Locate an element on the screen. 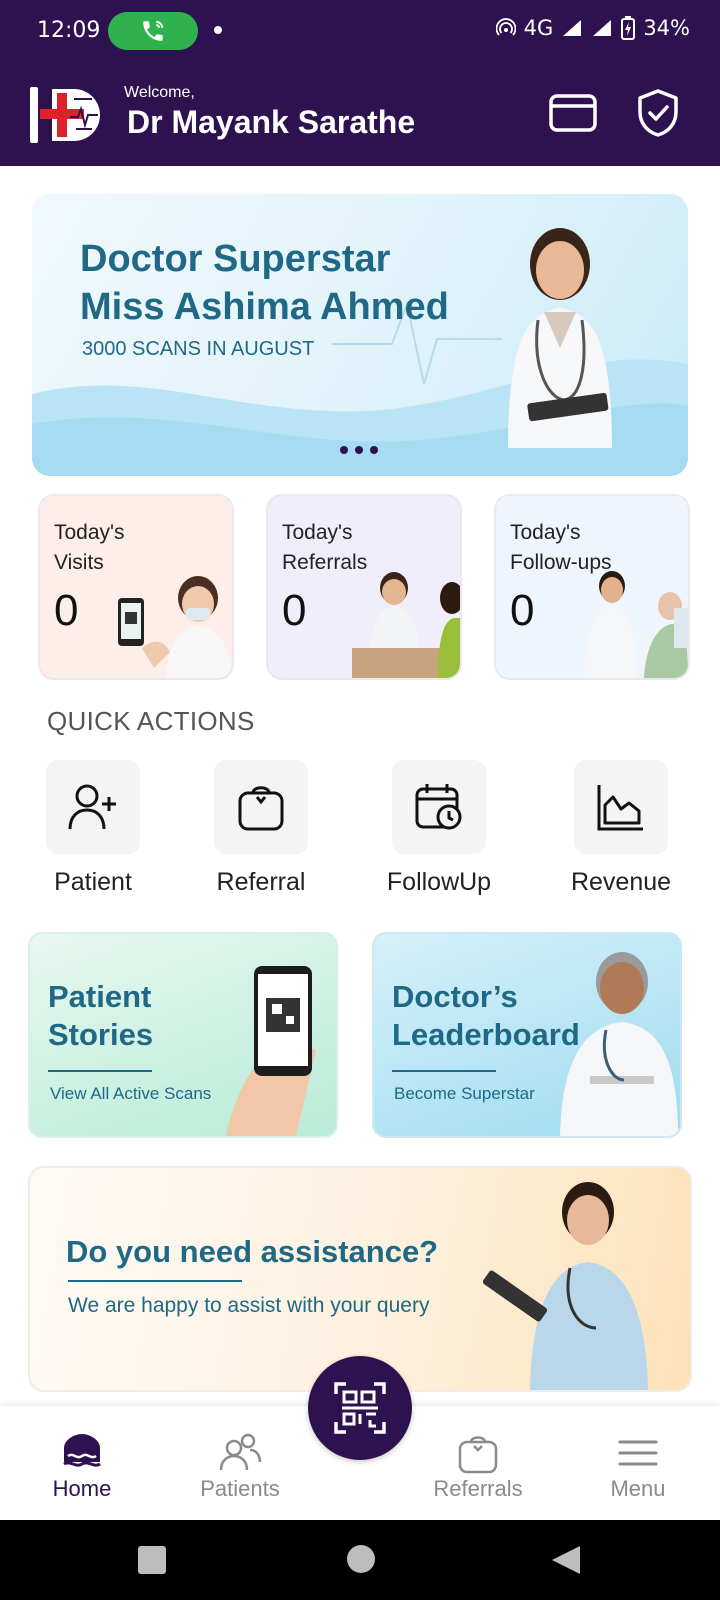 The image size is (720, 1600). quick-actions-title: QUICK ACTIONS is located at coordinates (151, 721).